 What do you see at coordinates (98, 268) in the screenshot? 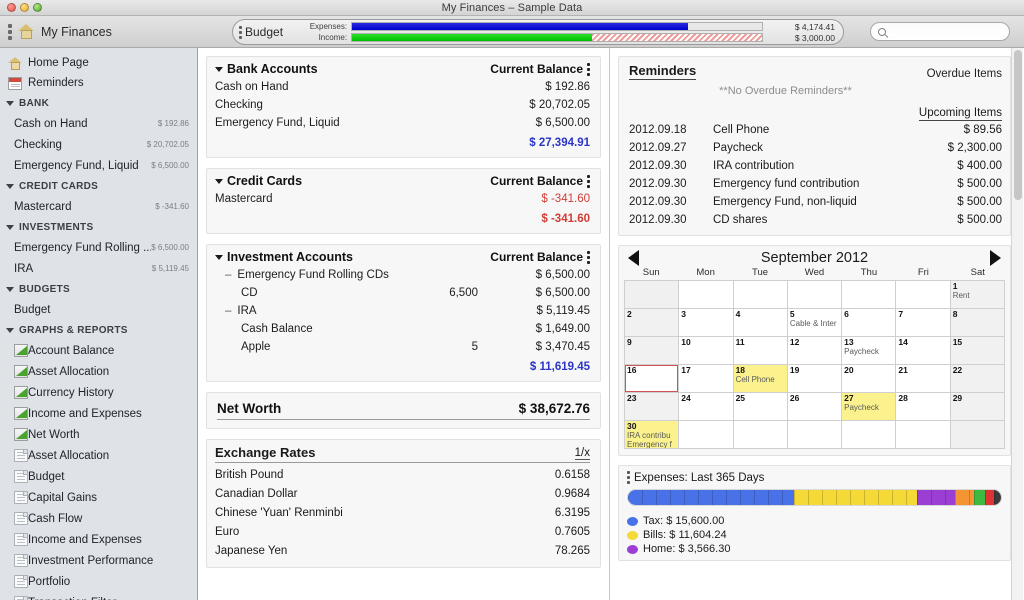
I see `sidebar-item-ira: IRA $ 5,119.45` at bounding box center [98, 268].